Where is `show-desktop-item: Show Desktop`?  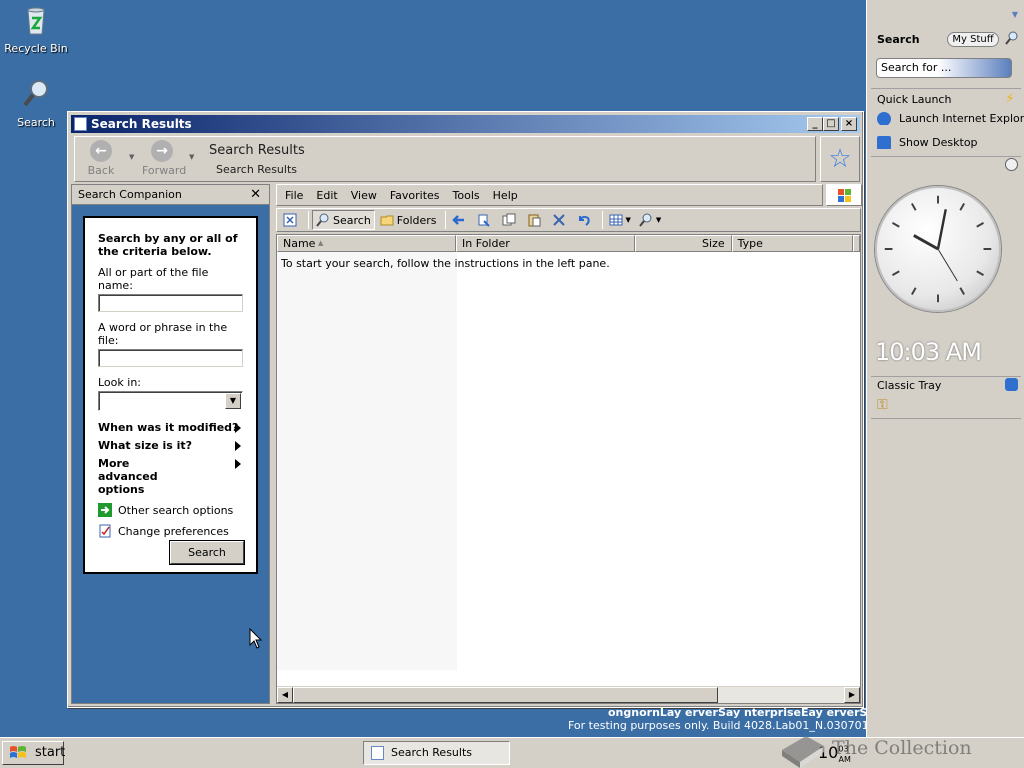 show-desktop-item: Show Desktop is located at coordinates (950, 142).